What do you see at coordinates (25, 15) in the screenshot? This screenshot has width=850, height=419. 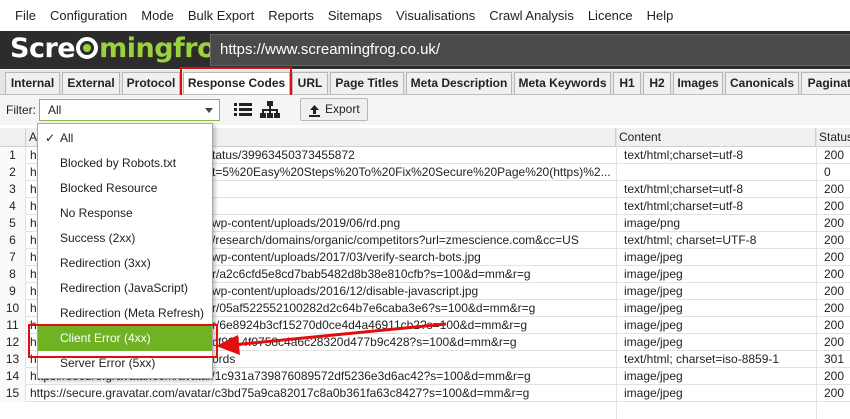 I see `menu-item-file: File` at bounding box center [25, 15].